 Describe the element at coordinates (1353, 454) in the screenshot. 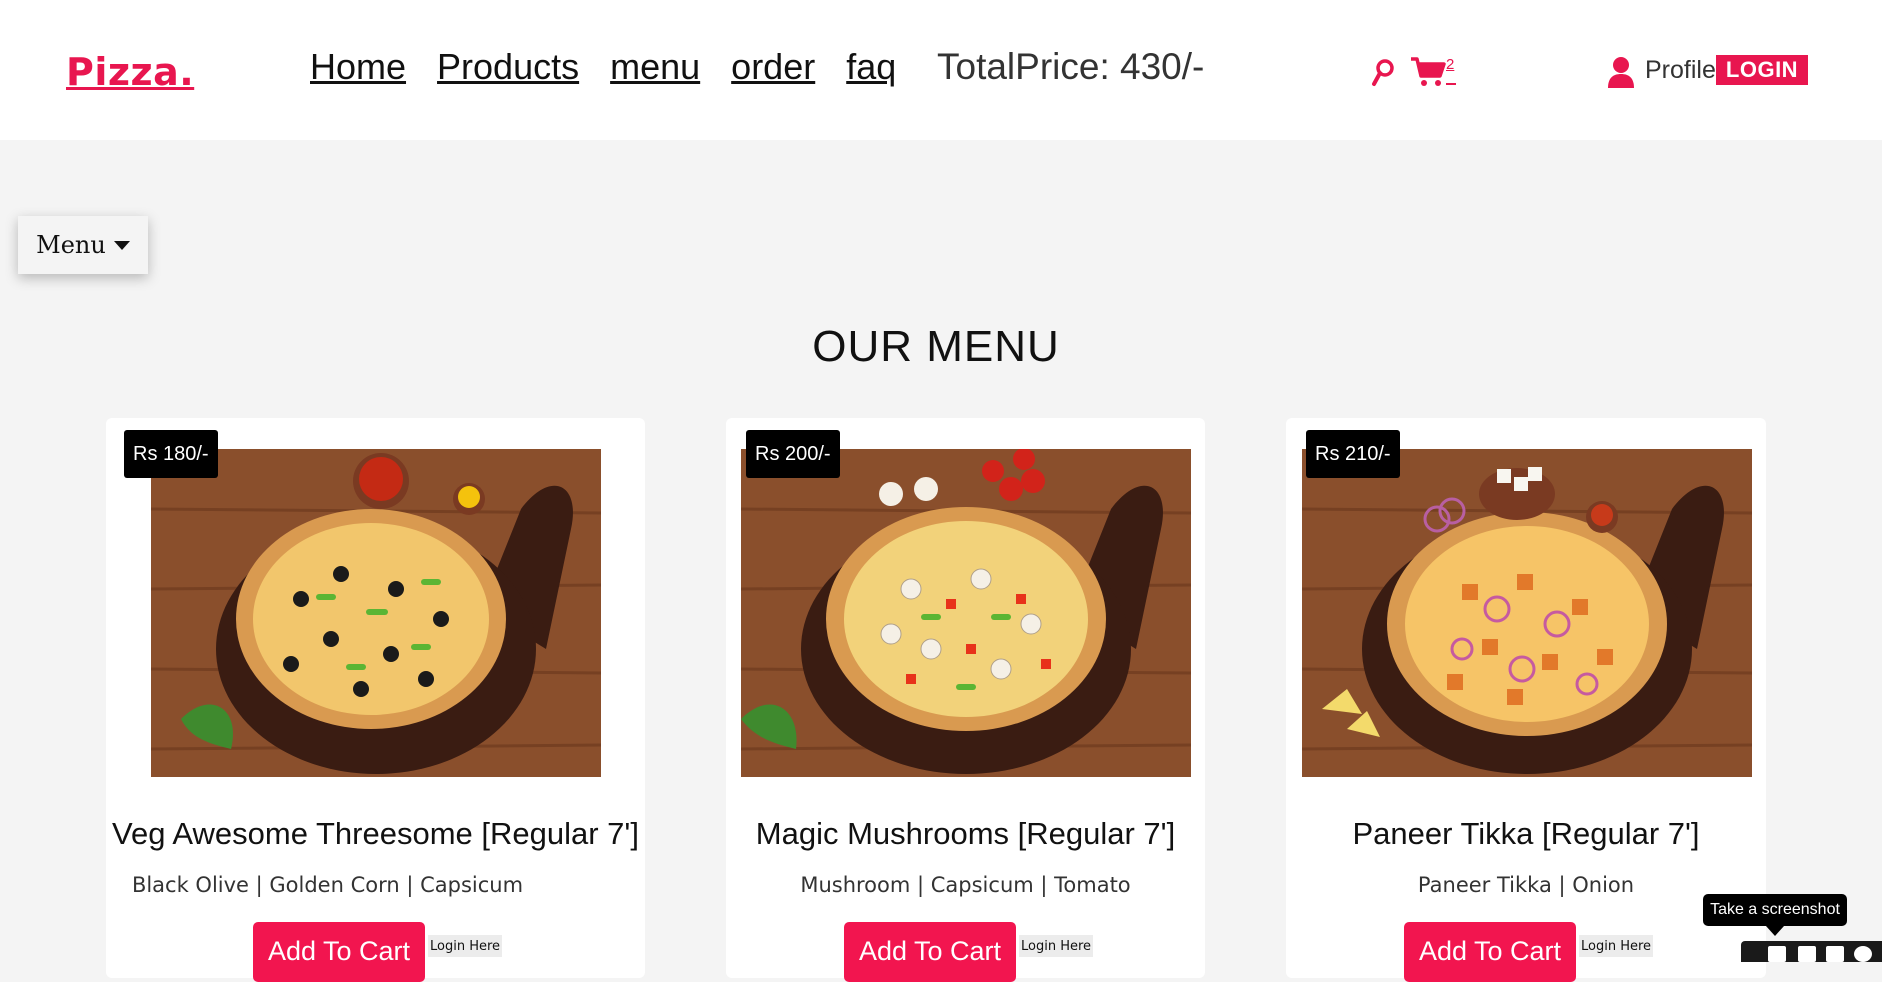

I see `price-badge: Rs 210/-` at that location.